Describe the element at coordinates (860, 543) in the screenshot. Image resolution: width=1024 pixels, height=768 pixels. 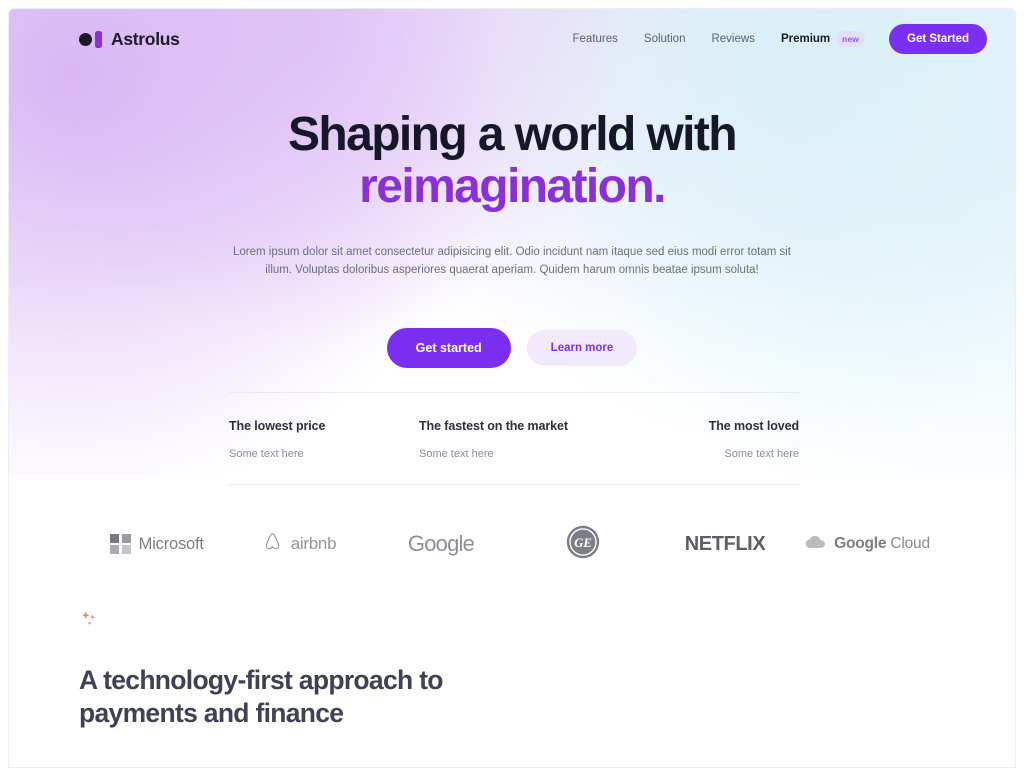
I see `logo-label-primary: Google` at that location.